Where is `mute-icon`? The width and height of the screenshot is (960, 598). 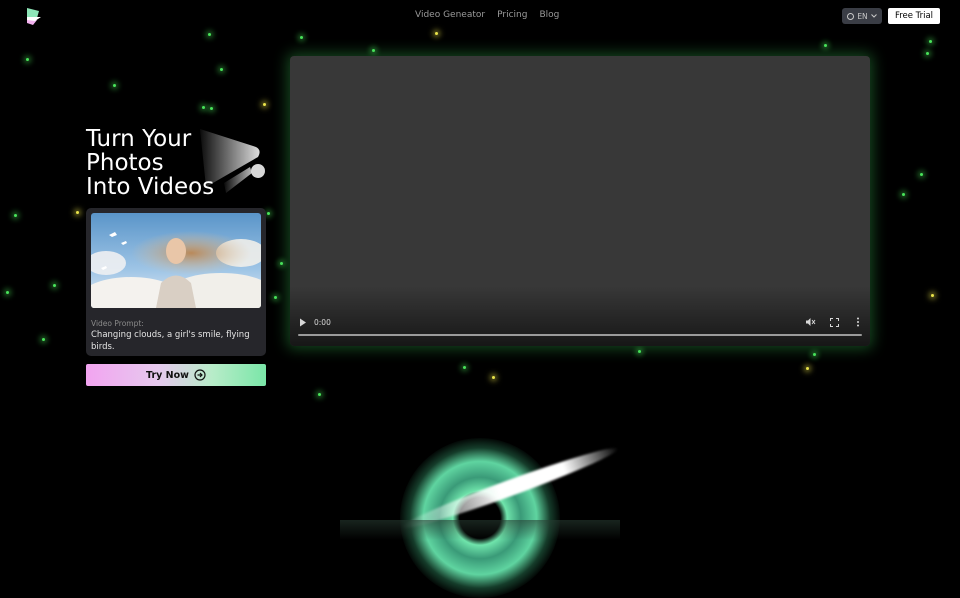
mute-icon is located at coordinates (810, 322).